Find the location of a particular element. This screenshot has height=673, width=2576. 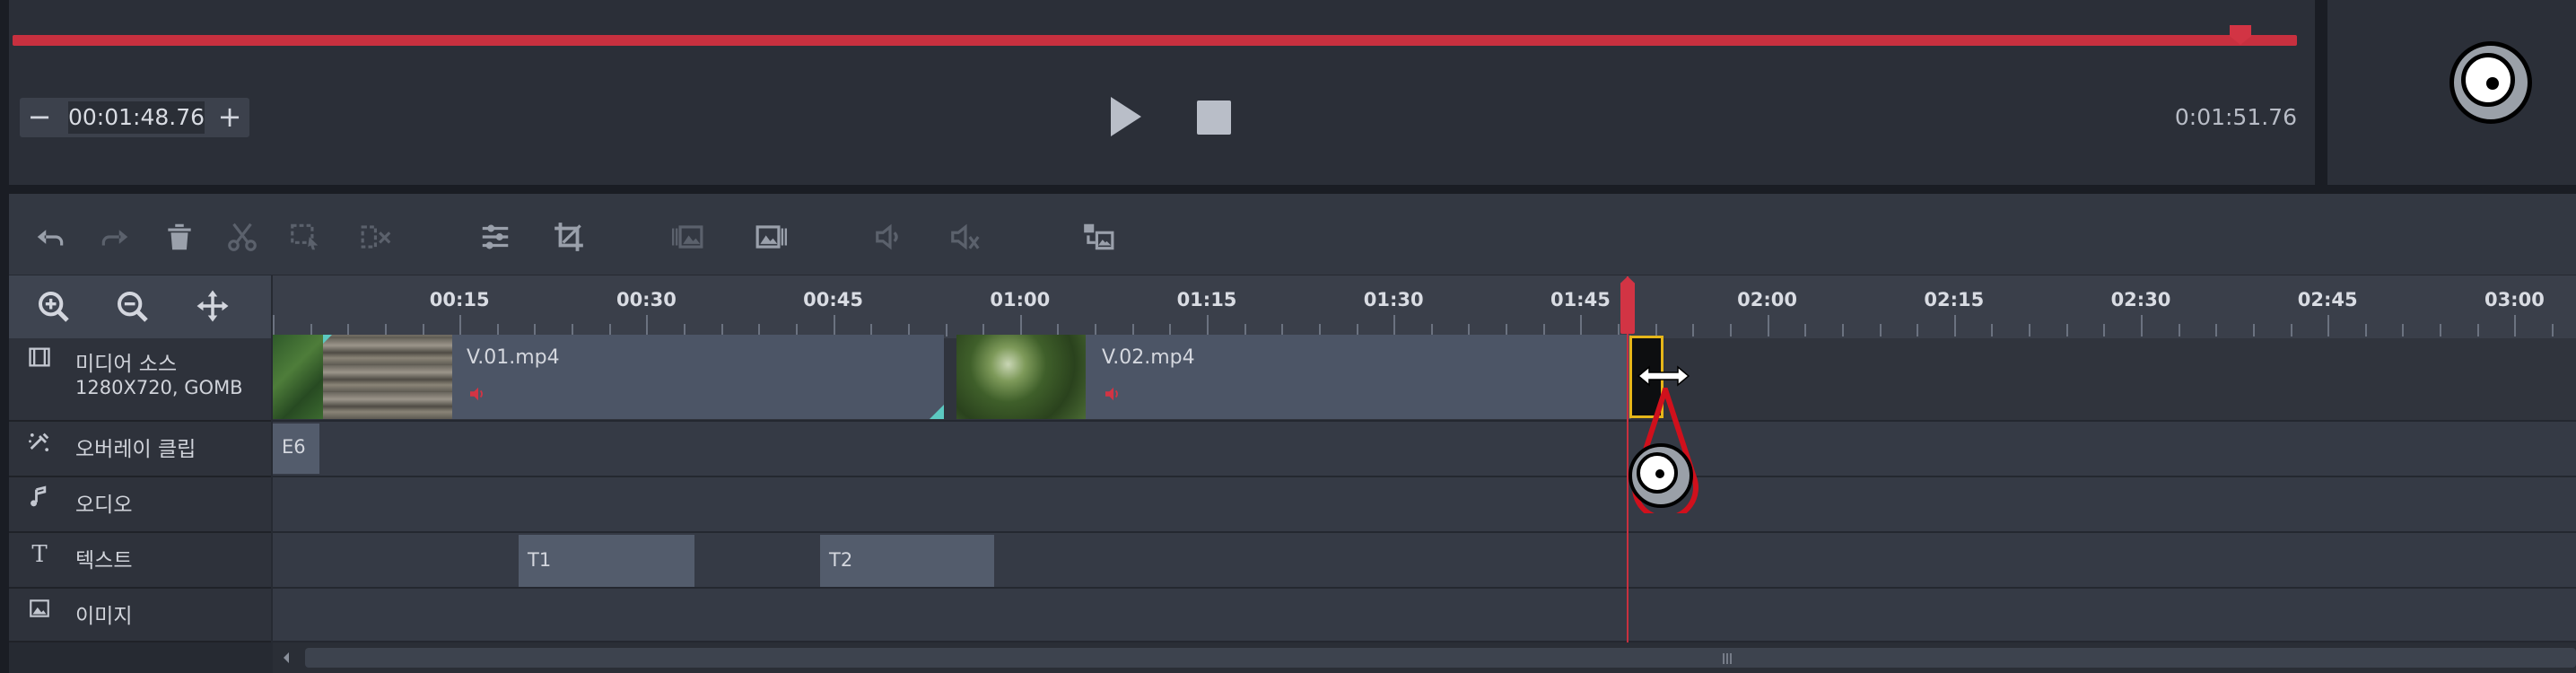

overlay-clip-label: E6 is located at coordinates (294, 447).